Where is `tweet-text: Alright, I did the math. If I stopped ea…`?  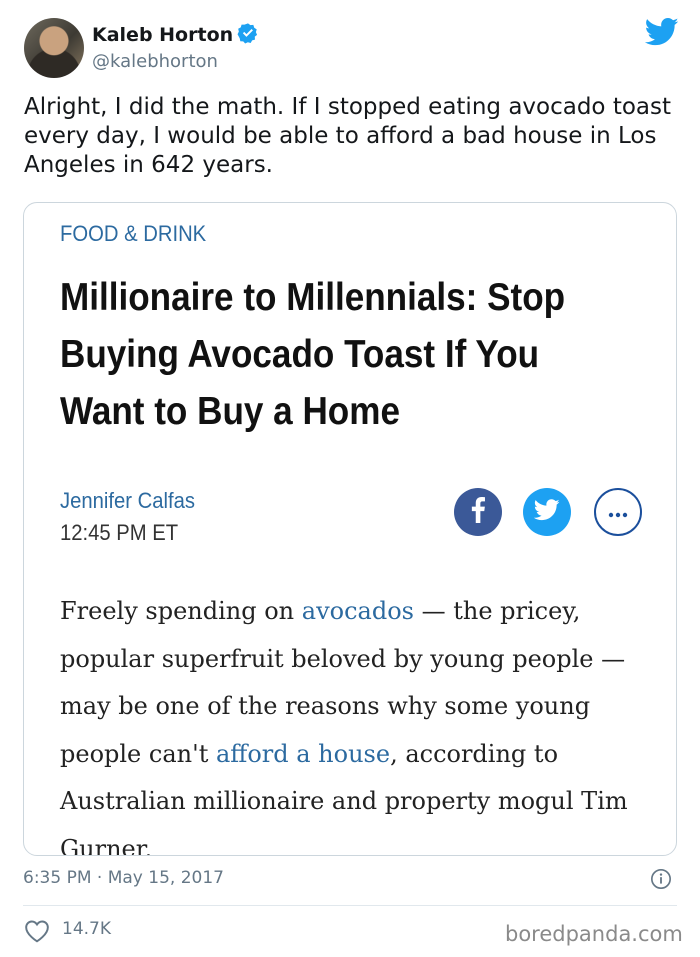
tweet-text: Alright, I did the math. If I stopped ea… is located at coordinates (347, 136).